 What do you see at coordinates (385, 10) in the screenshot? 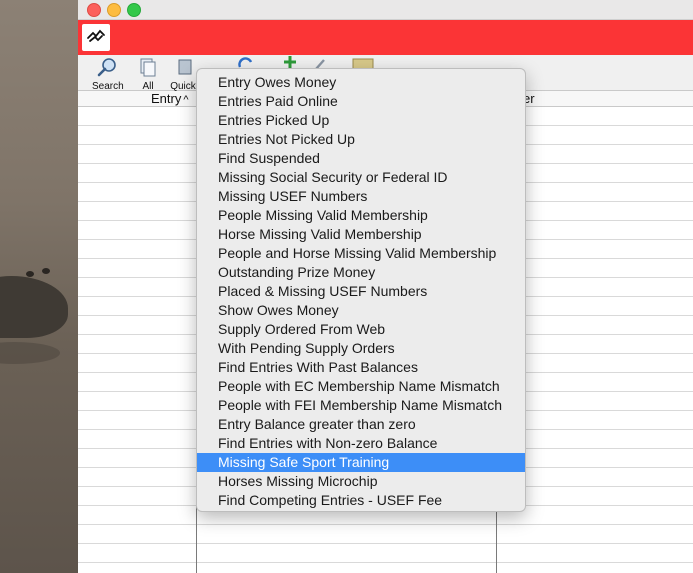
I see `title-bar` at bounding box center [385, 10].